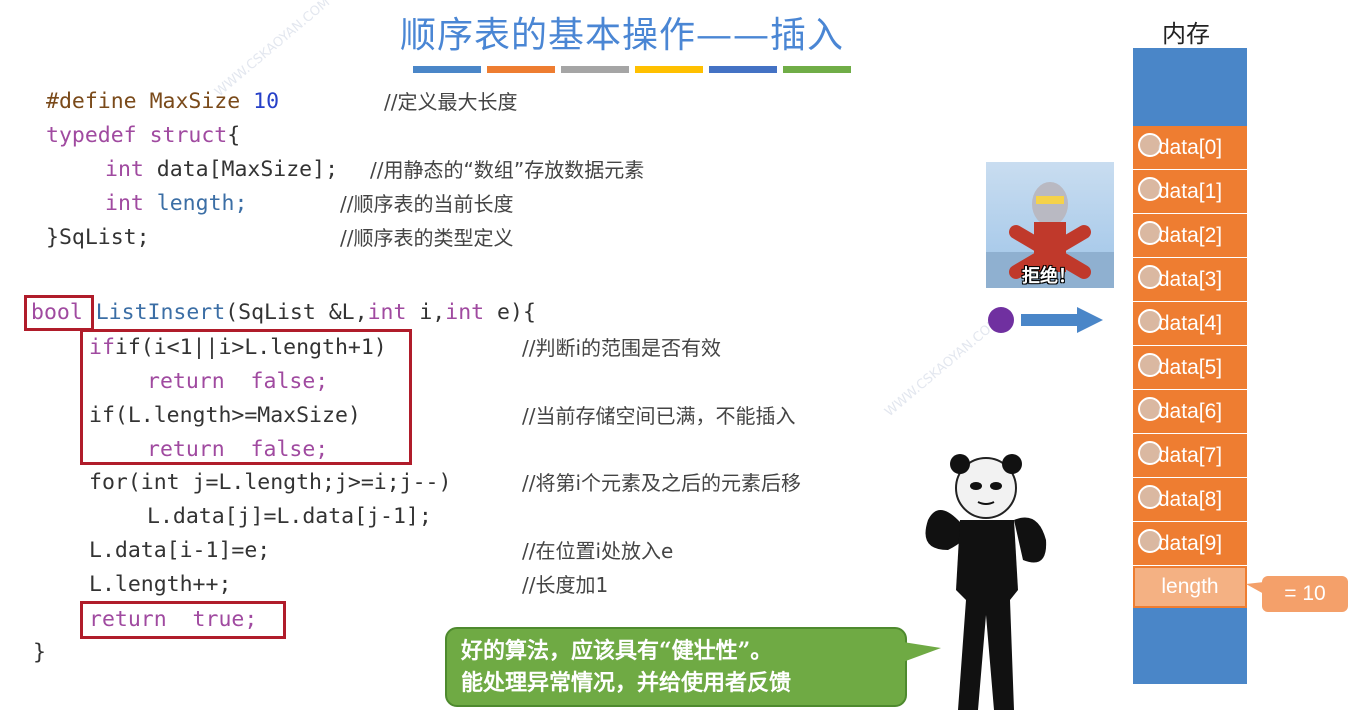 Image resolution: width=1355 pixels, height=710 pixels. Describe the element at coordinates (622, 348) in the screenshot. I see `code-comment: //判断i的范围是否有效` at that location.